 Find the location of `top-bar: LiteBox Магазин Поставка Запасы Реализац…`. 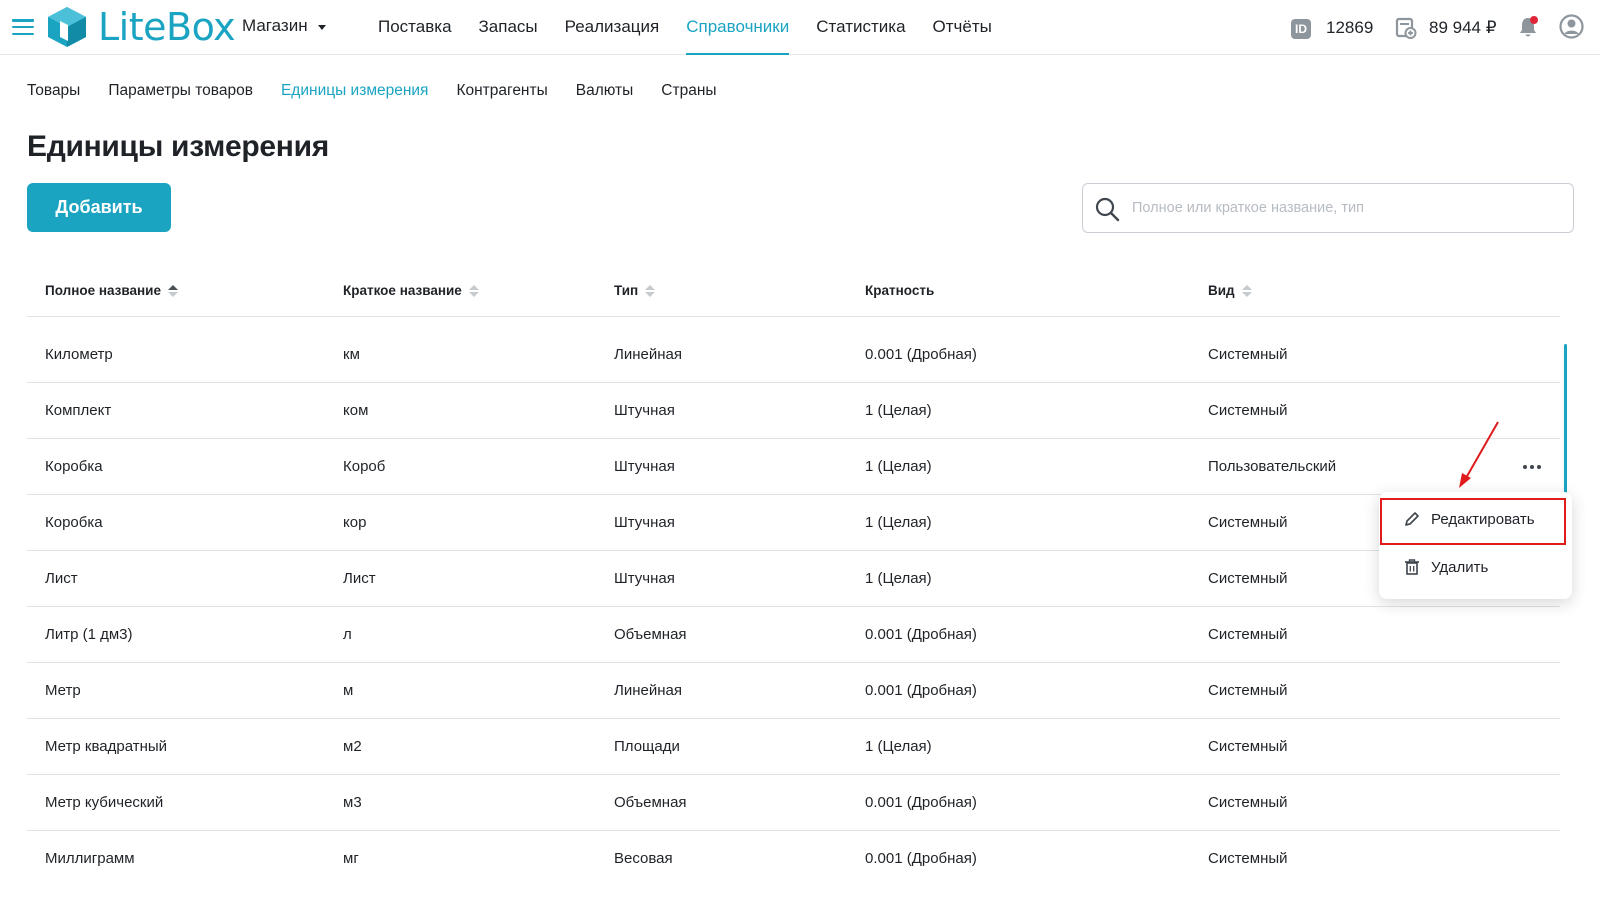

top-bar: LiteBox Магазин Поставка Запасы Реализац… is located at coordinates (800, 27).